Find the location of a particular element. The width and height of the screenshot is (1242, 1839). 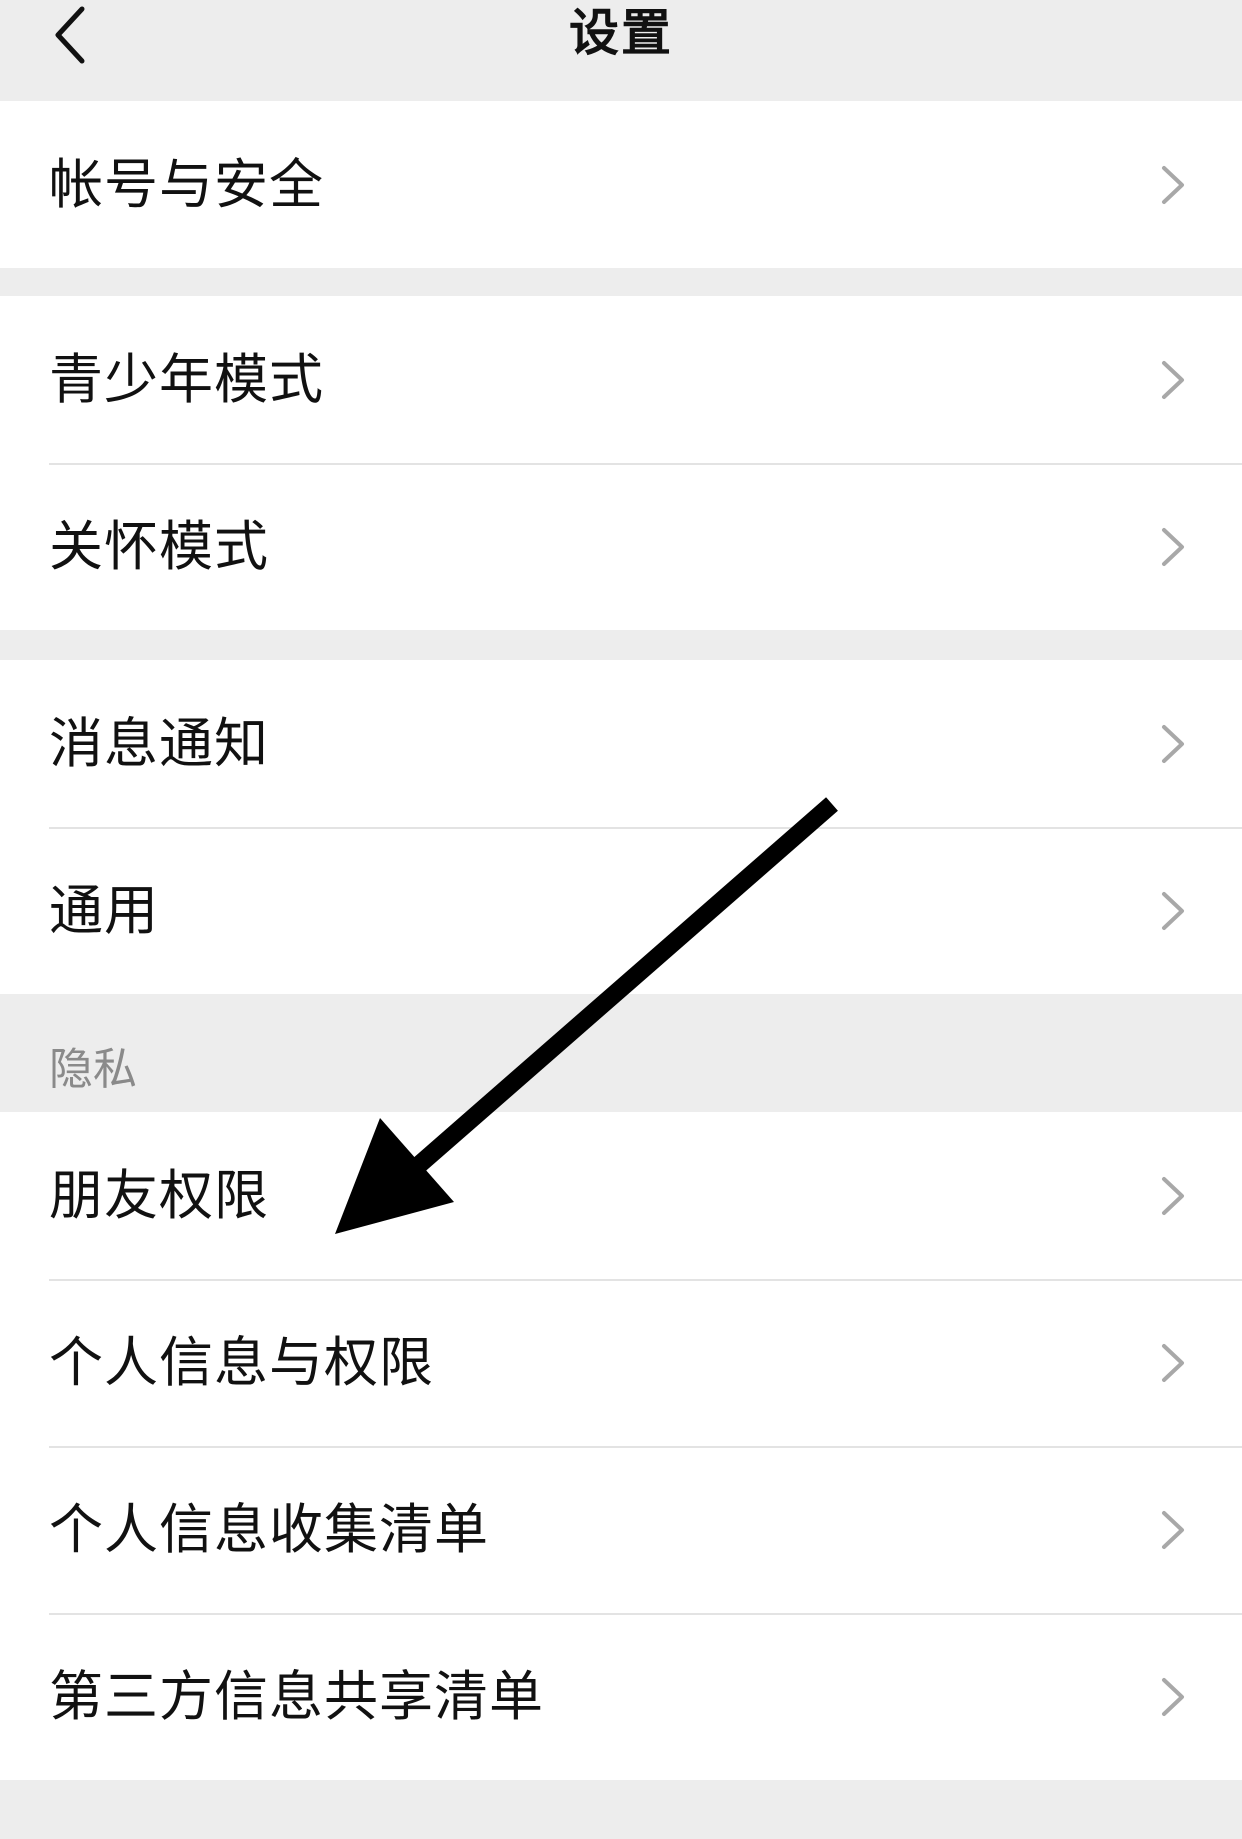

list-item-youth-mode: 青少年模式 is located at coordinates (621, 379).